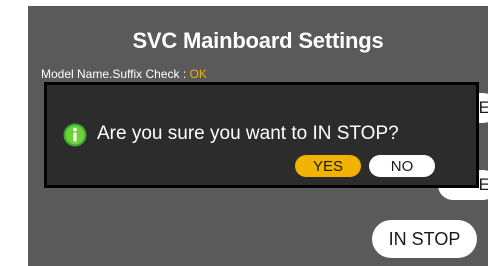  Describe the element at coordinates (248, 133) in the screenshot. I see `dialog-message: Are you sure you want to IN STOP?` at that location.